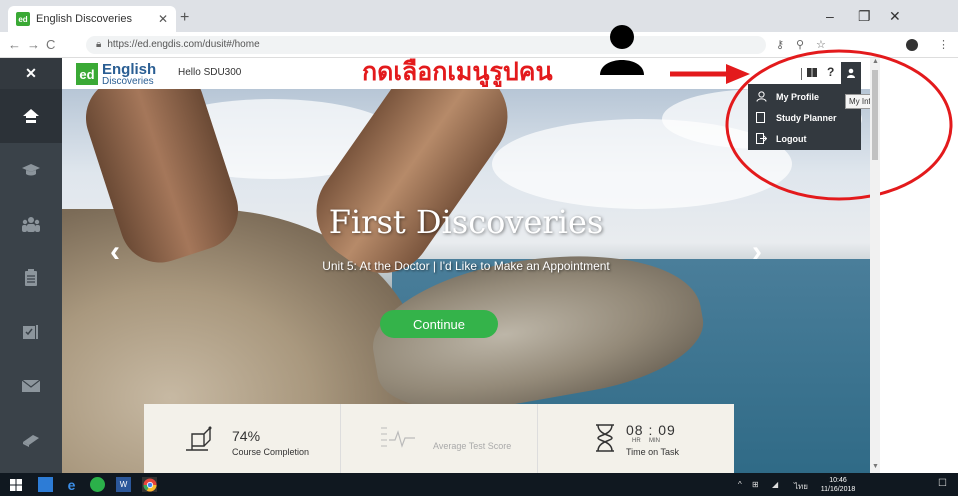  I want to click on edge-icon: e, so click(71, 485).